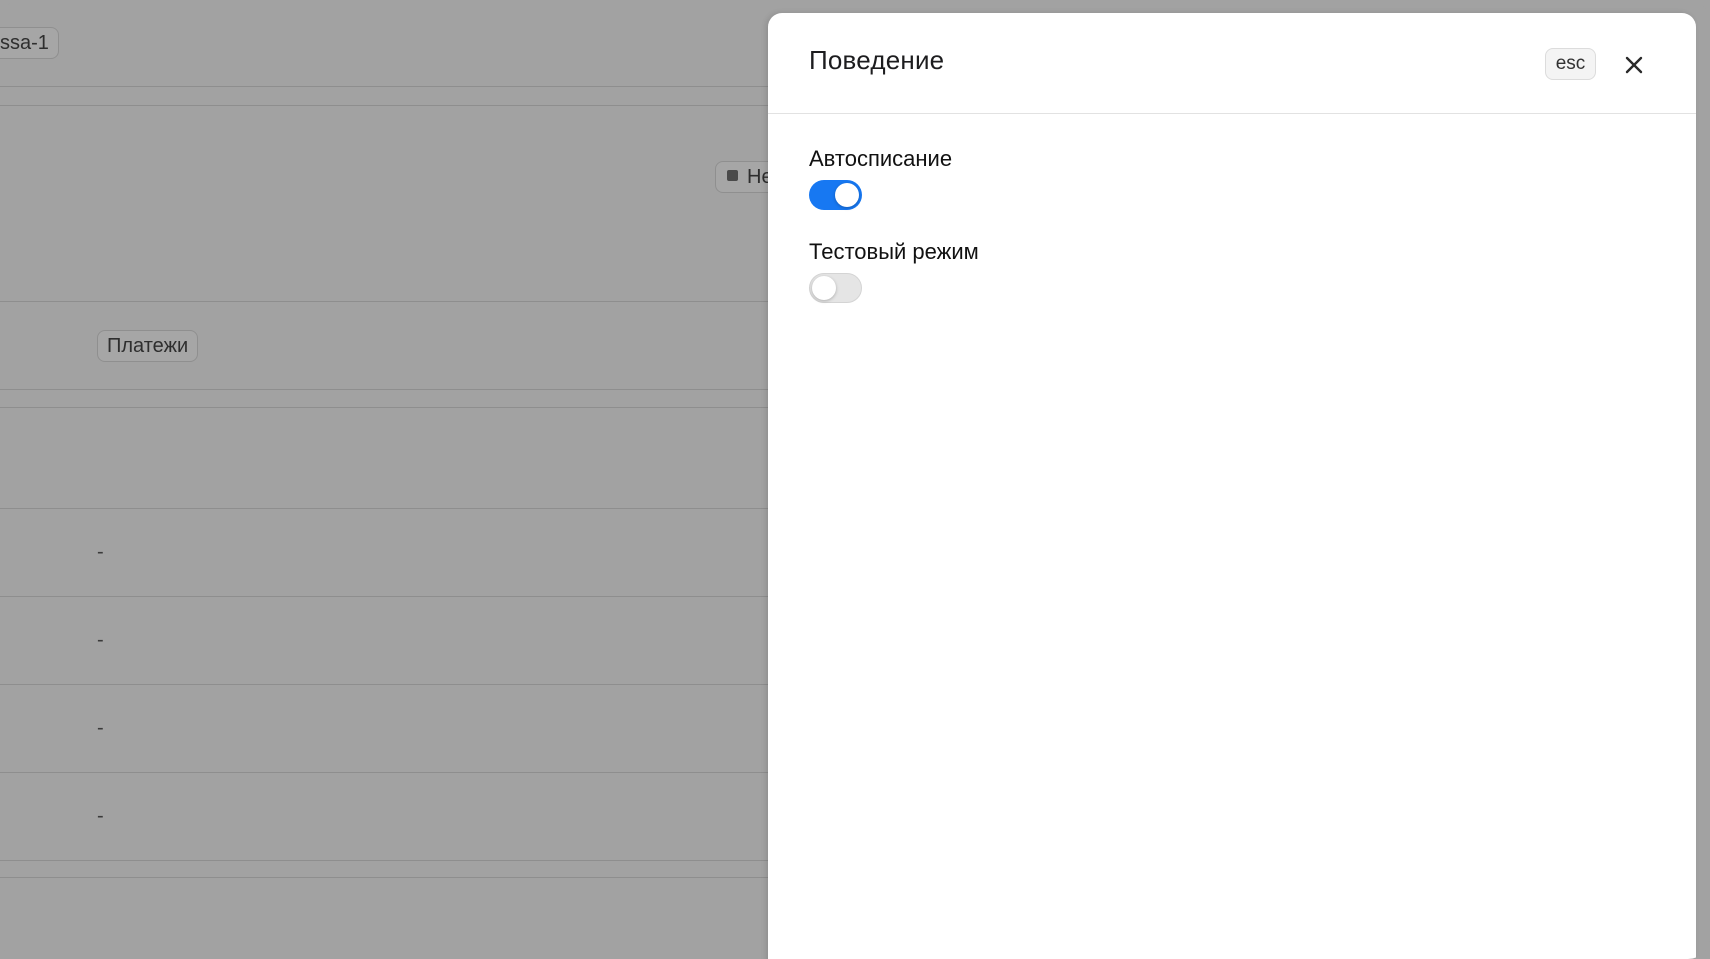 This screenshot has height=959, width=1710. I want to click on panel-header: Поведение esc, so click(1232, 63).